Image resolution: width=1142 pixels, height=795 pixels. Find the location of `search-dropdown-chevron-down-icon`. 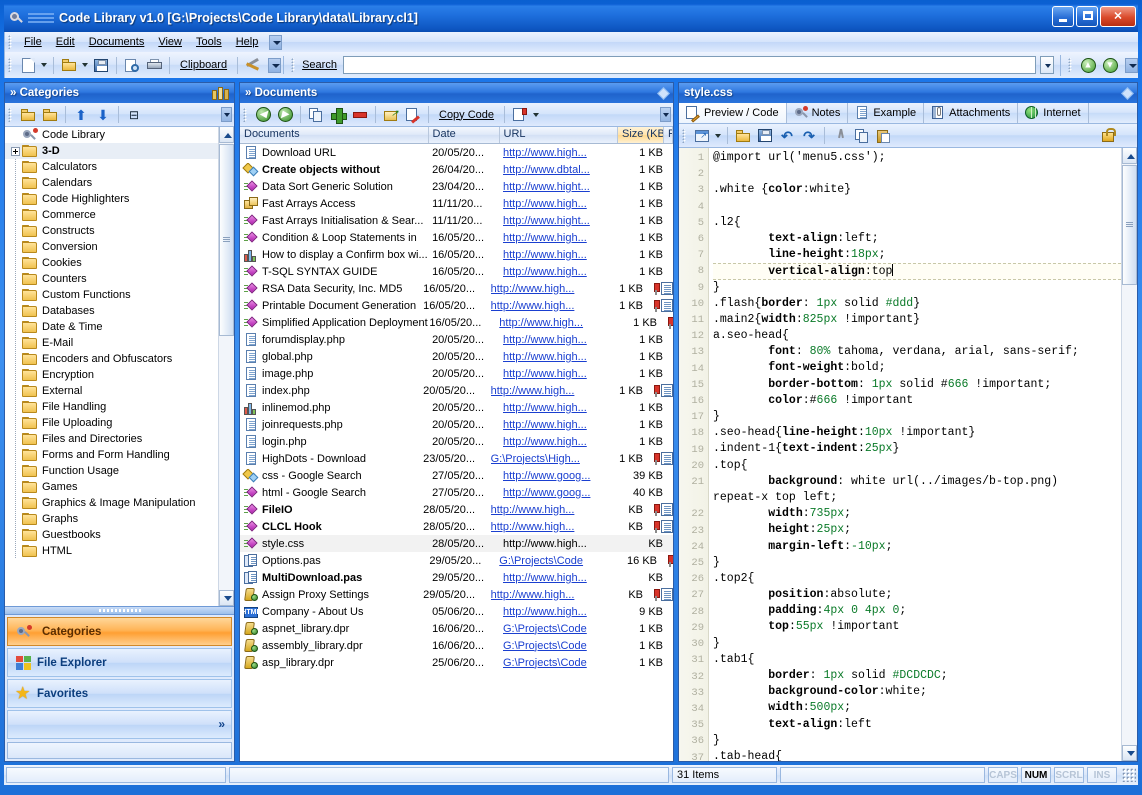

search-dropdown-chevron-down-icon is located at coordinates (1047, 65).